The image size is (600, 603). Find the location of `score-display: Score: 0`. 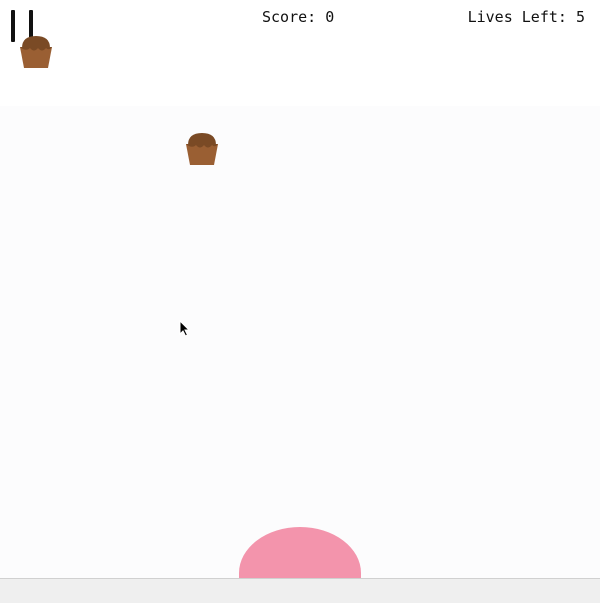

score-display: Score: 0 is located at coordinates (298, 17).